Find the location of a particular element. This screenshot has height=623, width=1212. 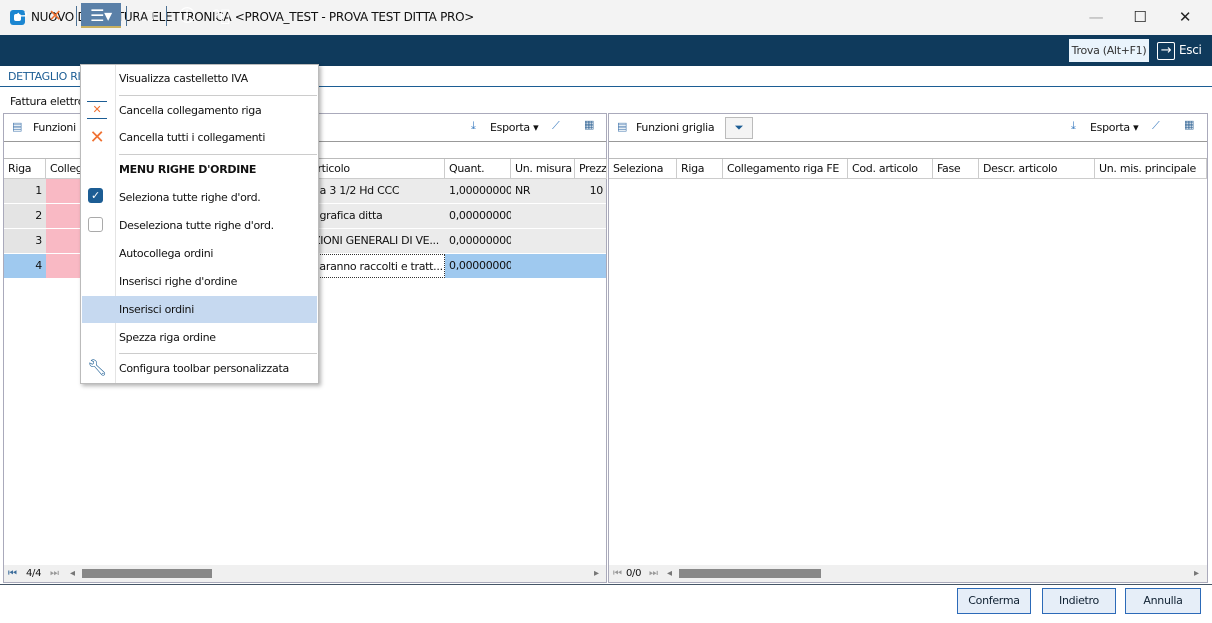

right-grid-toolbar: ▤ Funzioni griglia ⏷ ⤓ Esporta ▾ ⟋ ▦ is located at coordinates (908, 128).